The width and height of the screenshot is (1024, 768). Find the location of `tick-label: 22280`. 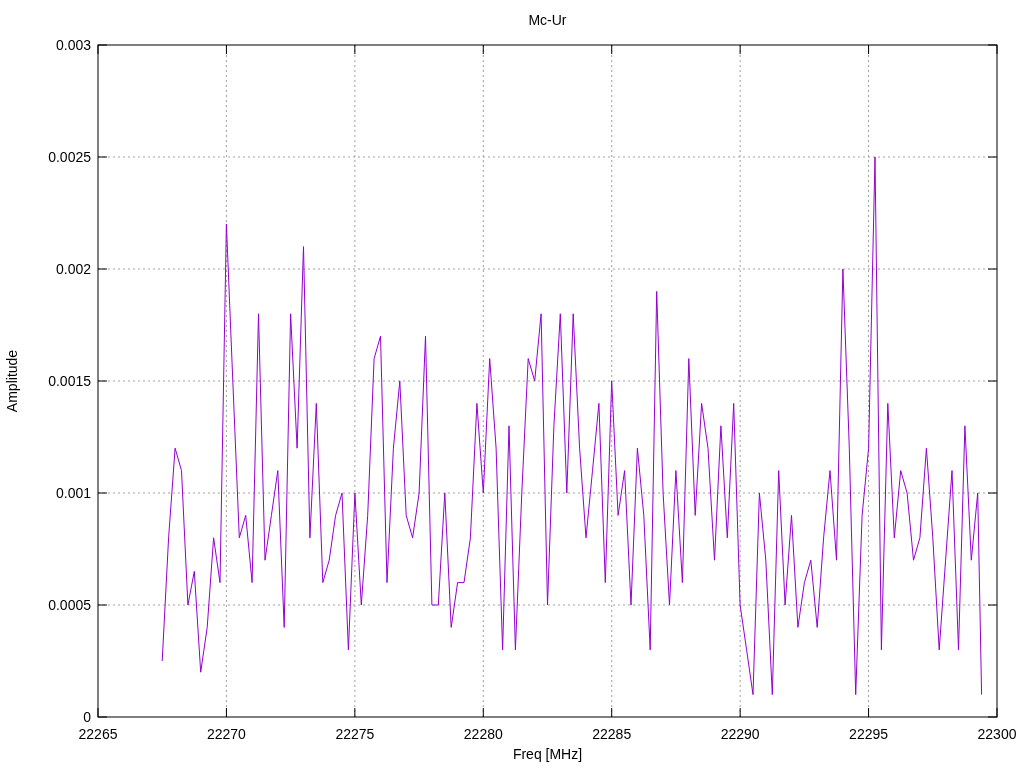

tick-label: 22280 is located at coordinates (483, 734).